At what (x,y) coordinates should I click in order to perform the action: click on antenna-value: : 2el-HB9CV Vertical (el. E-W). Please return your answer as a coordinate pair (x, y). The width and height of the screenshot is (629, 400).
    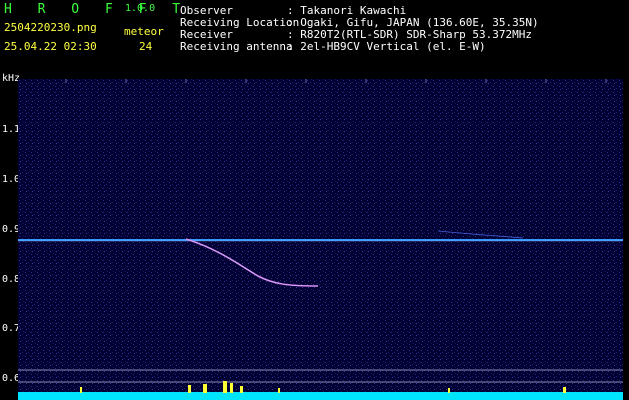
    Looking at the image, I should click on (386, 46).